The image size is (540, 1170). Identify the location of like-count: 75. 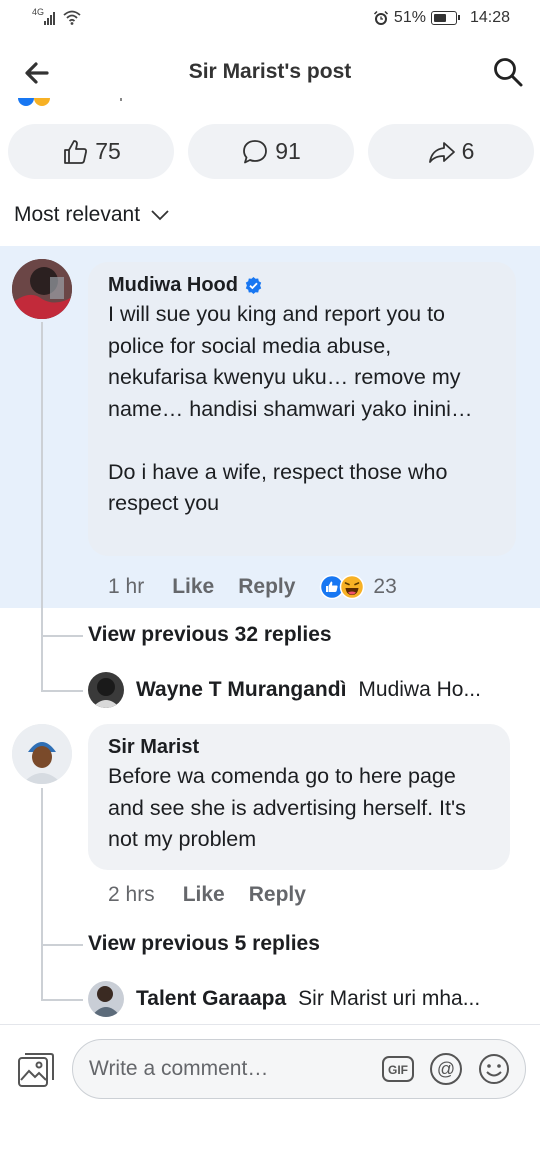
(108, 151).